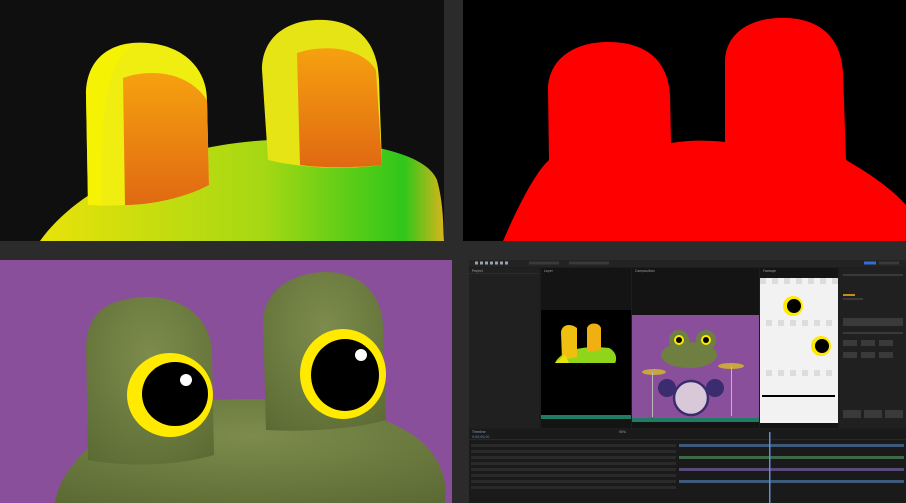 Image resolution: width=906 pixels, height=503 pixels. Describe the element at coordinates (645, 271) in the screenshot. I see `comp-viewer-tab: Composition` at that location.